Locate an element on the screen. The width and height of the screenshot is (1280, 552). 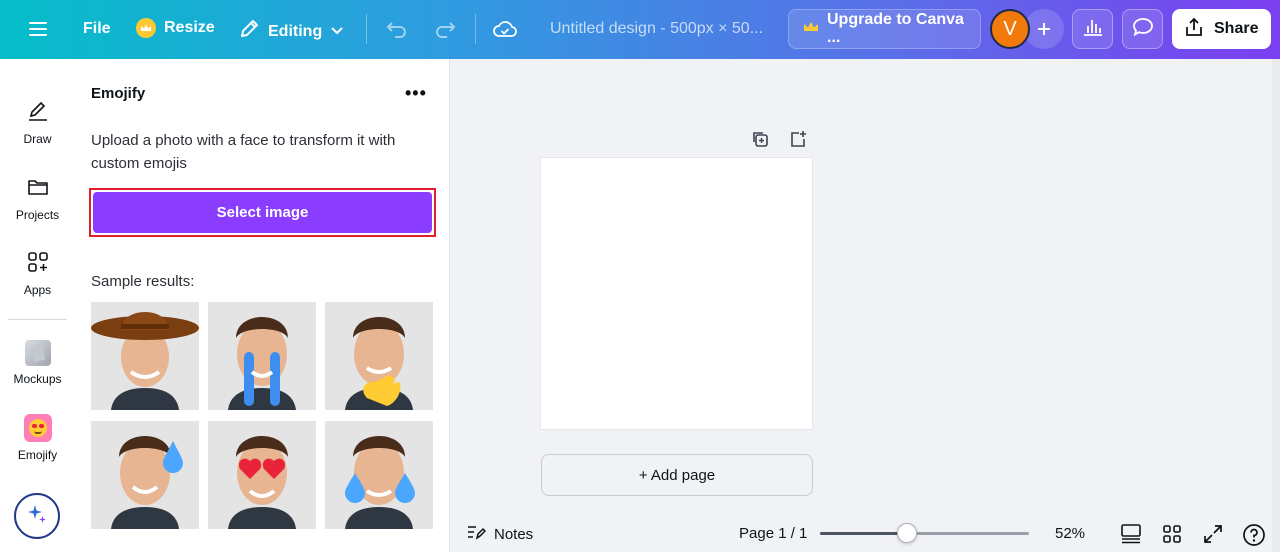
file-menu: File is located at coordinates (97, 29).